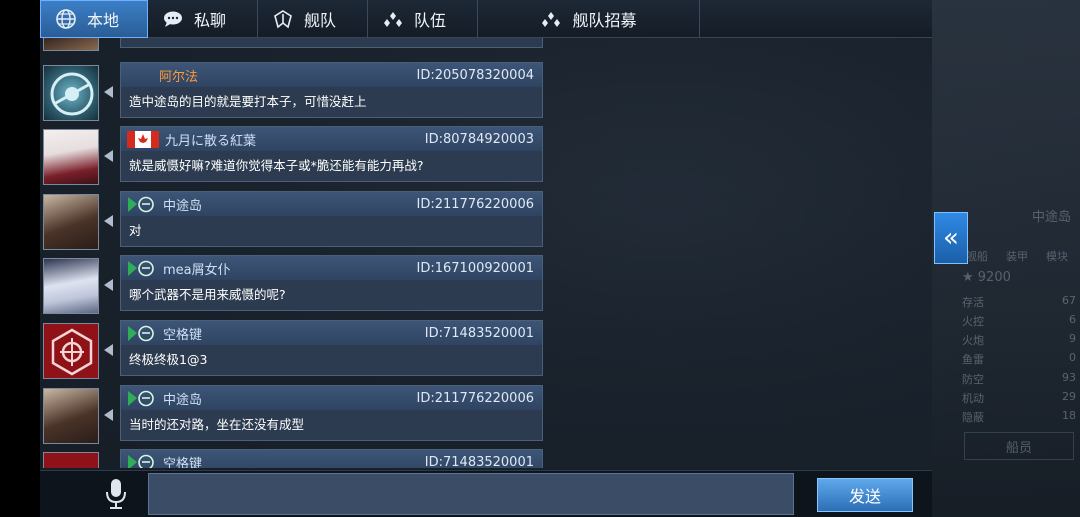 The image size is (1080, 517). Describe the element at coordinates (320, 20) in the screenshot. I see `tab-label: 舰队` at that location.